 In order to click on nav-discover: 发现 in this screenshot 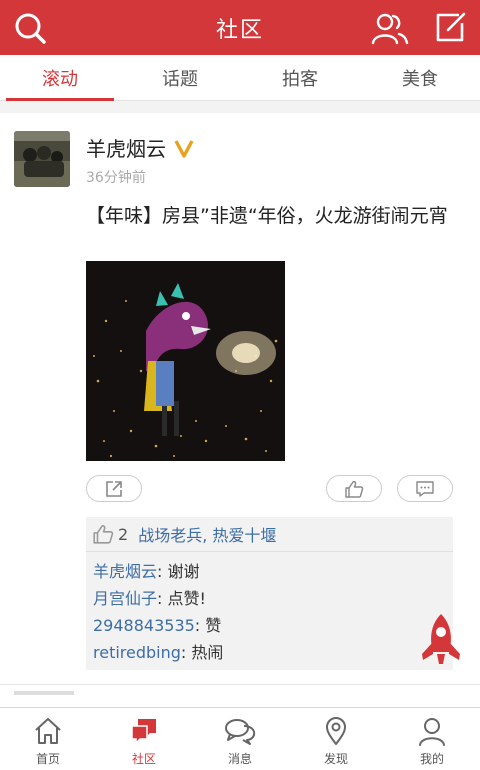, I will do `click(336, 739)`.